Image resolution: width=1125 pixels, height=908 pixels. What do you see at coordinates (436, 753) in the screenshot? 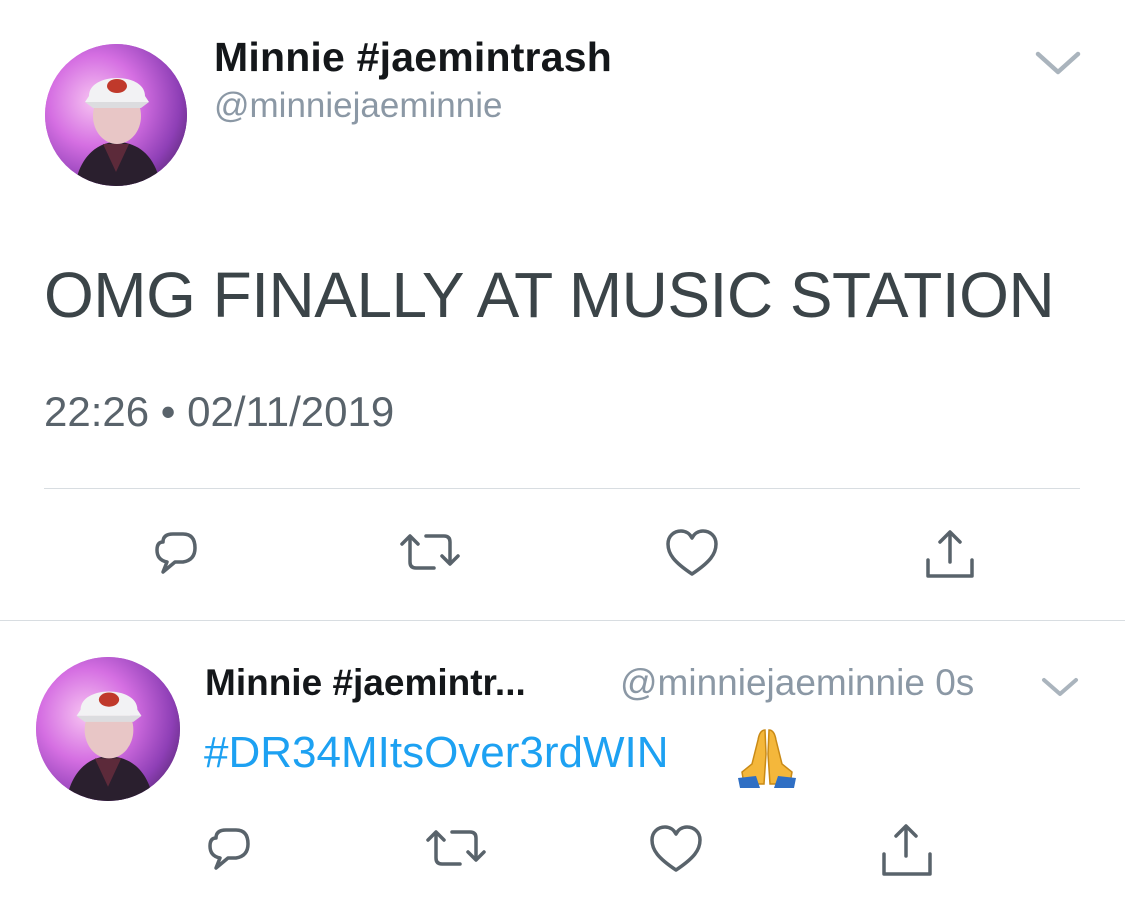
I see `hashtag-link: #DR34MItsOver3rdWIN` at bounding box center [436, 753].